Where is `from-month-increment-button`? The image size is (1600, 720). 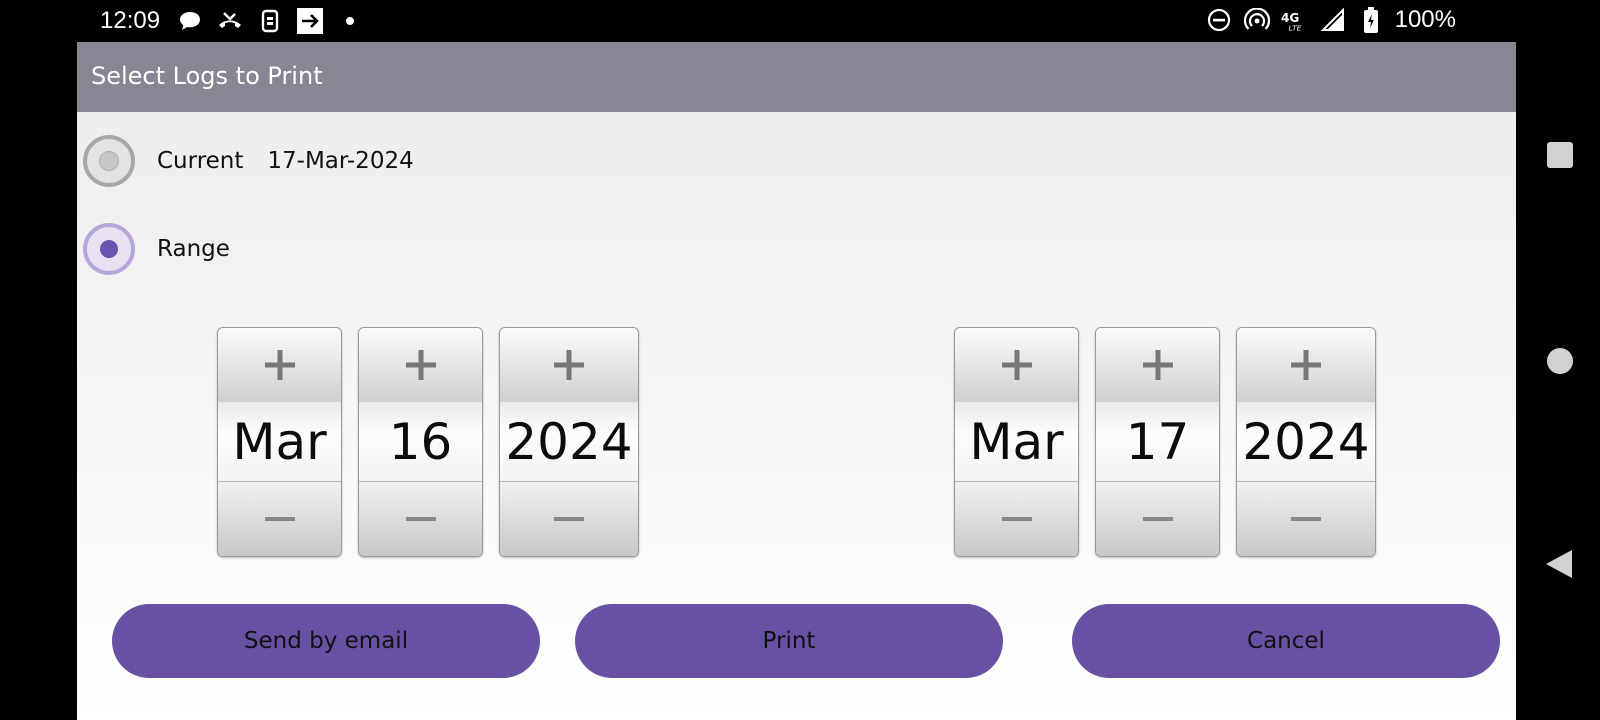 from-month-increment-button is located at coordinates (279, 365).